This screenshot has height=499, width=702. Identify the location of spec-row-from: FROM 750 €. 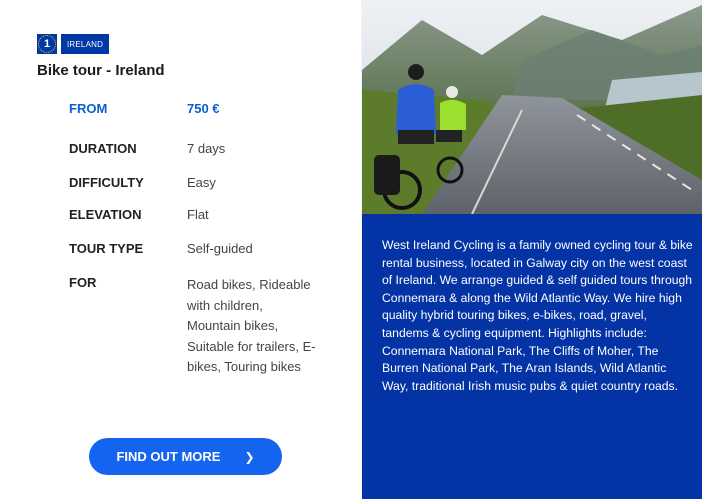
(199, 108).